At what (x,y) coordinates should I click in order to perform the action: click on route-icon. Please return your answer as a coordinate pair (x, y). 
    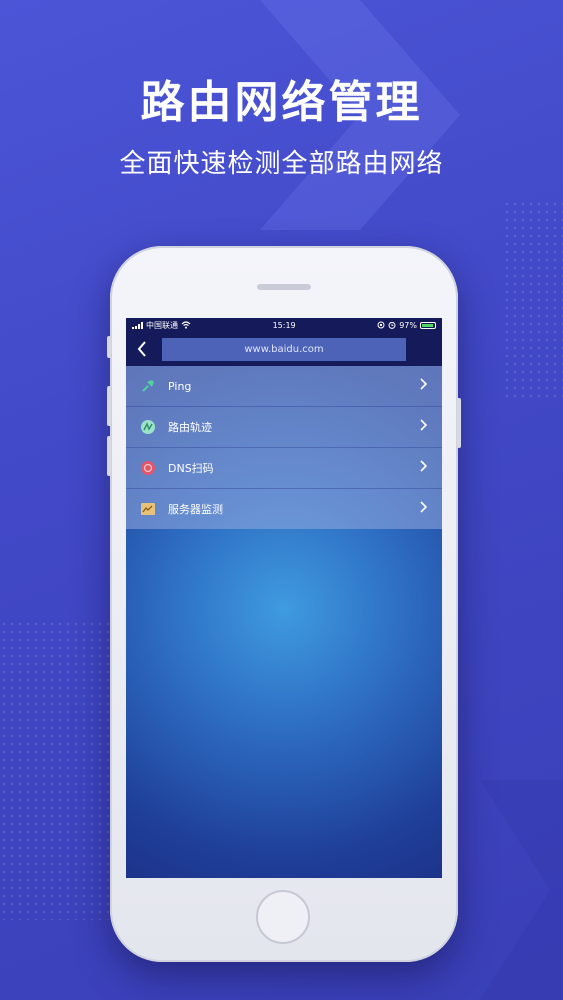
    Looking at the image, I should click on (148, 427).